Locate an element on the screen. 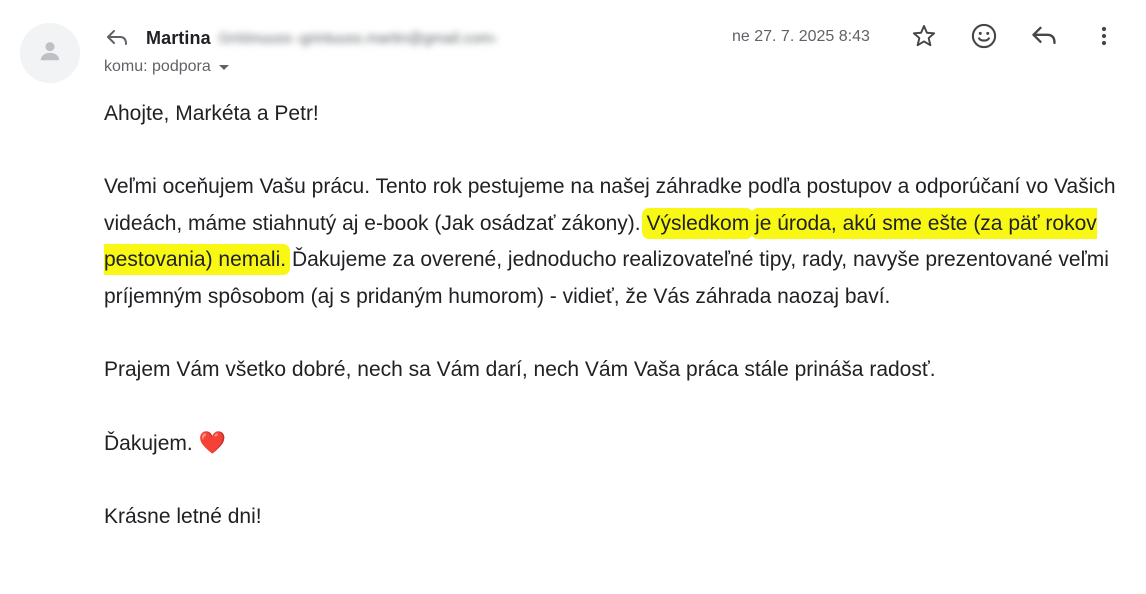  sender-name: Martina is located at coordinates (178, 38).